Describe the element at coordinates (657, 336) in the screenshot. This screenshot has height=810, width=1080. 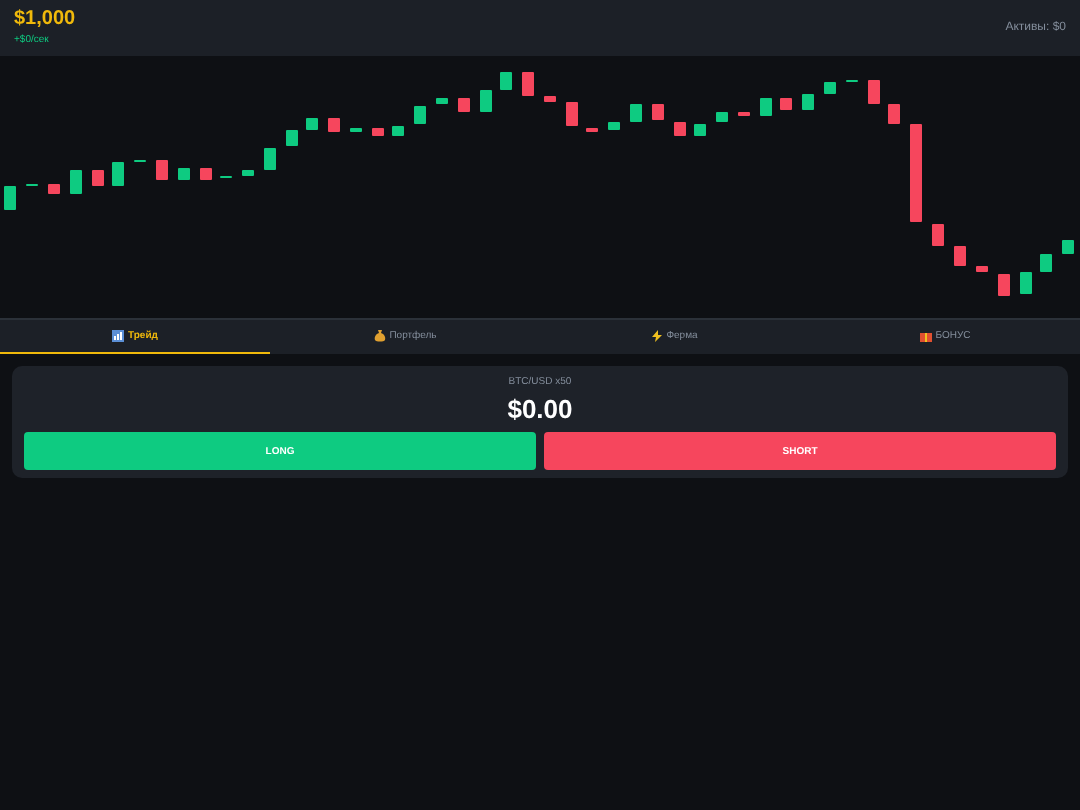
I see `lightning-icon` at that location.